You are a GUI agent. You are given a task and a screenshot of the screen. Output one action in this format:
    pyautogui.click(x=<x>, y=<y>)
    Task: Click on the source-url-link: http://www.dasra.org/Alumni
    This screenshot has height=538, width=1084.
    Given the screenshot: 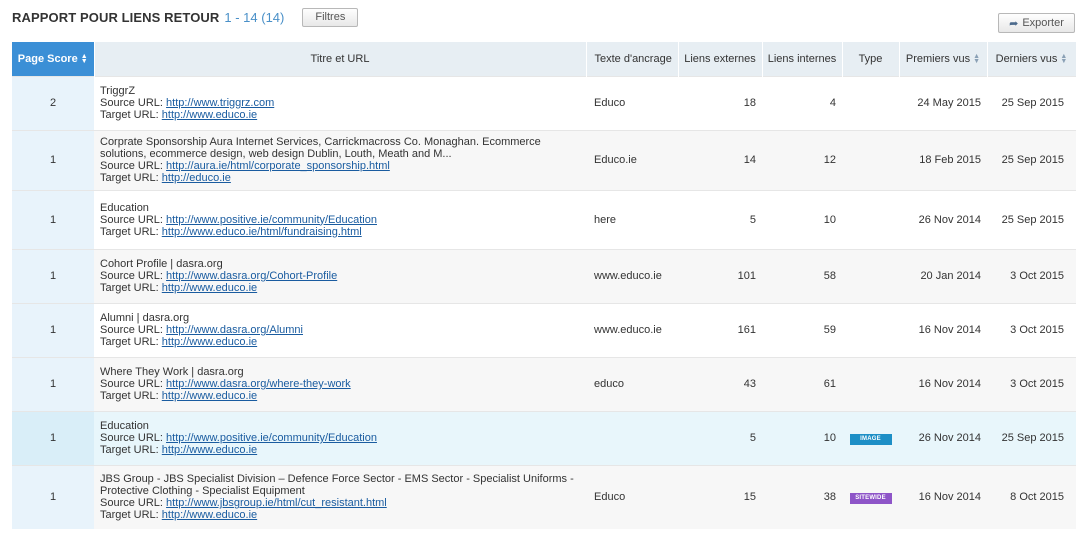 What is the action you would take?
    pyautogui.click(x=234, y=330)
    